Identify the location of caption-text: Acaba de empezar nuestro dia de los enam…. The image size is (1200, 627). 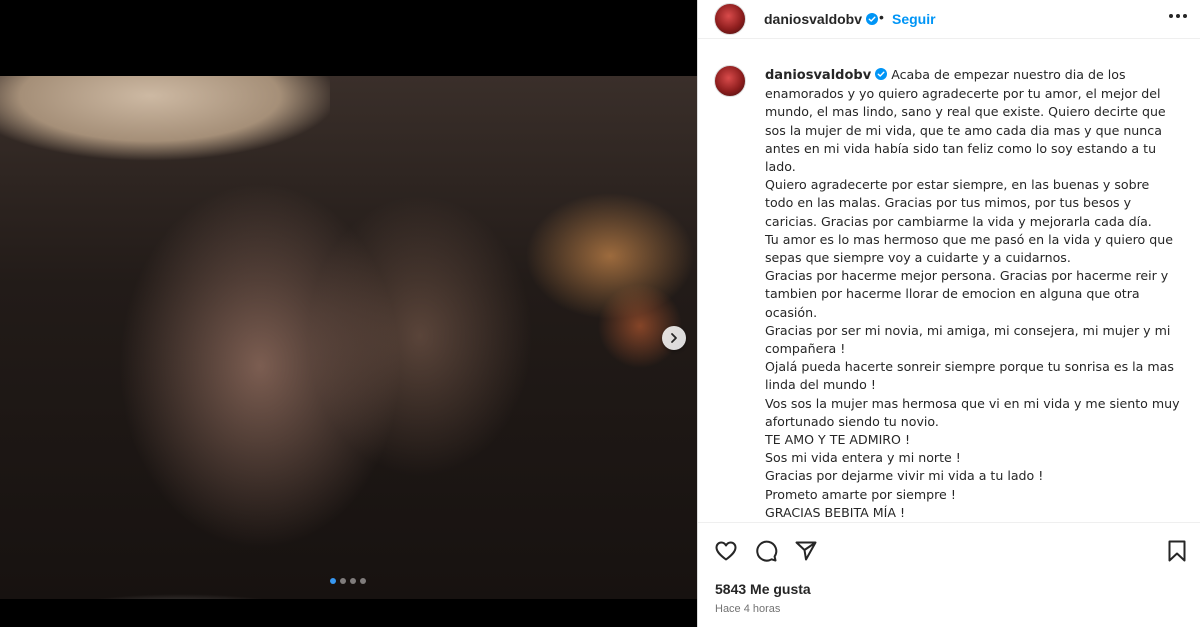
(965, 121).